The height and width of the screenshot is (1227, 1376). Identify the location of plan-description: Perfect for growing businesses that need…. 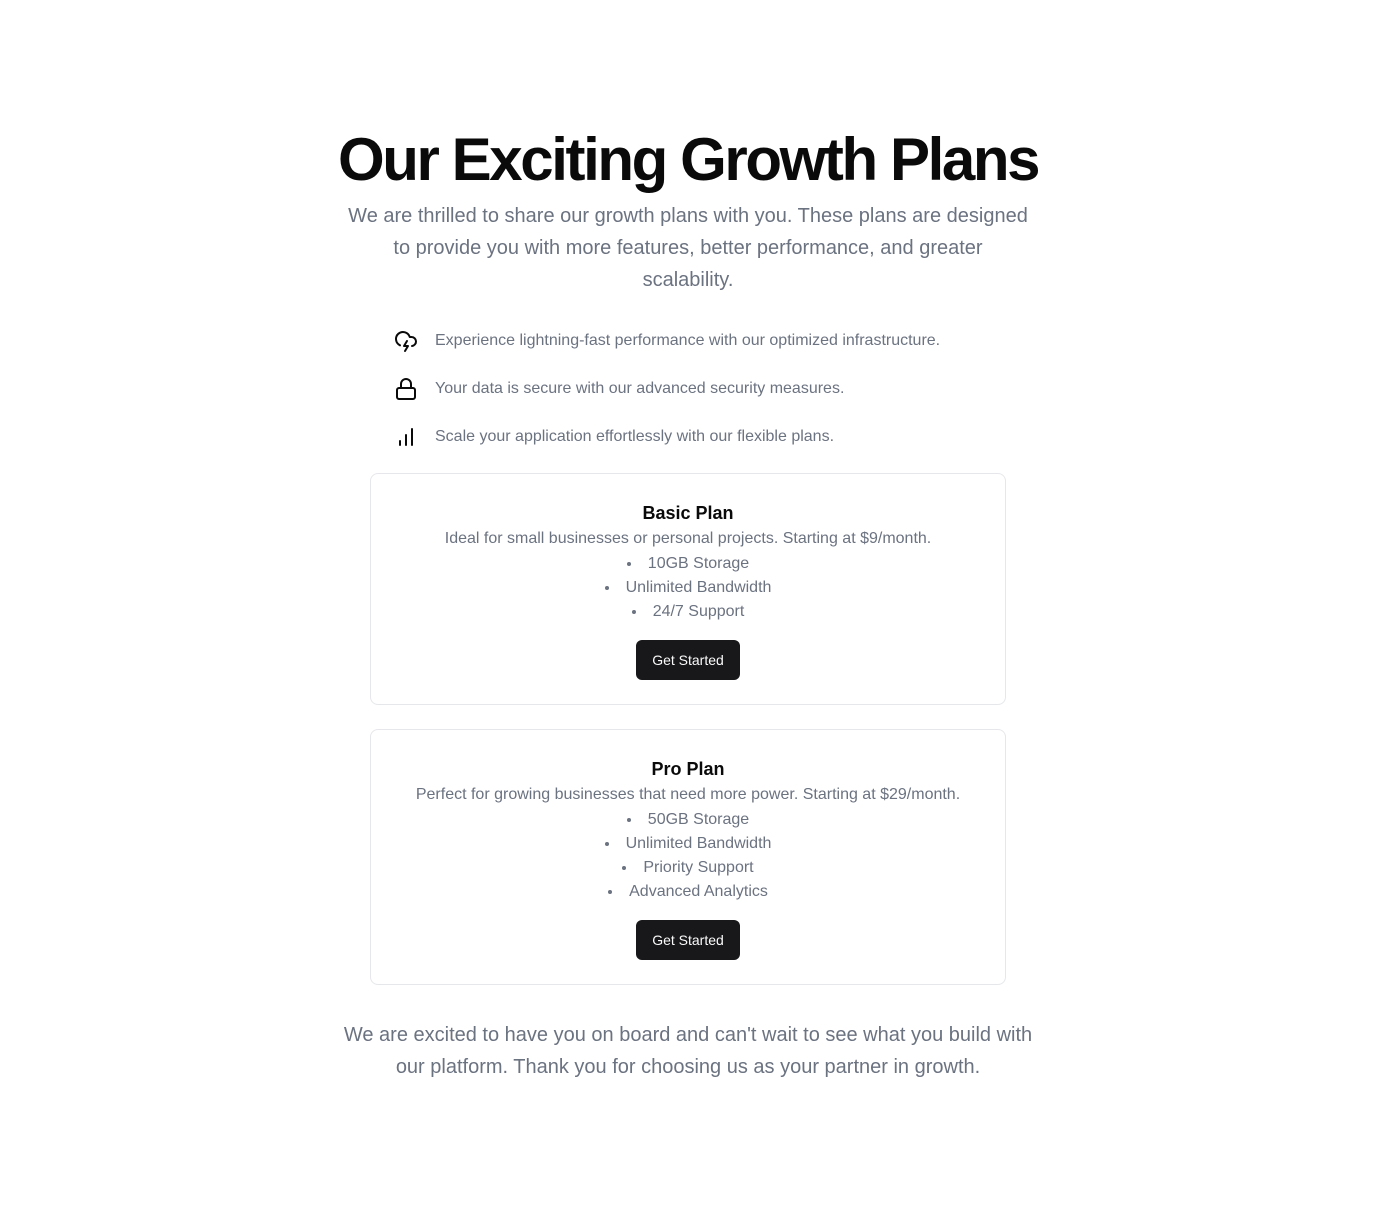
(688, 794).